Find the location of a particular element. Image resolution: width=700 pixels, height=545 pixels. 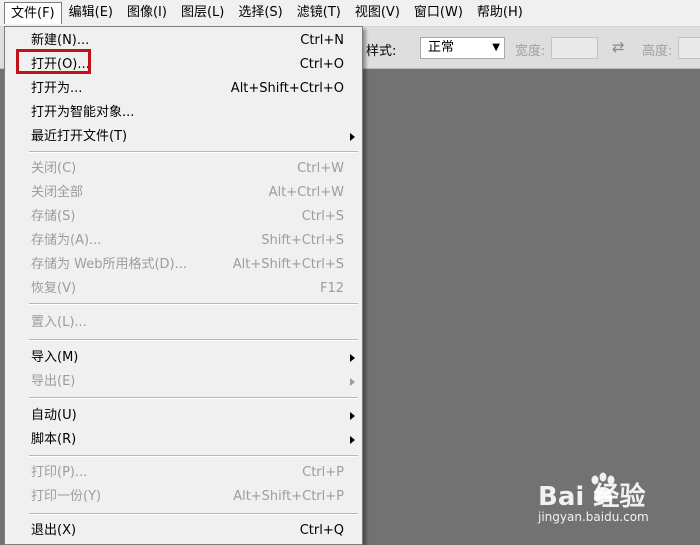

menu-item-label: 打印一份(Y) is located at coordinates (66, 496).